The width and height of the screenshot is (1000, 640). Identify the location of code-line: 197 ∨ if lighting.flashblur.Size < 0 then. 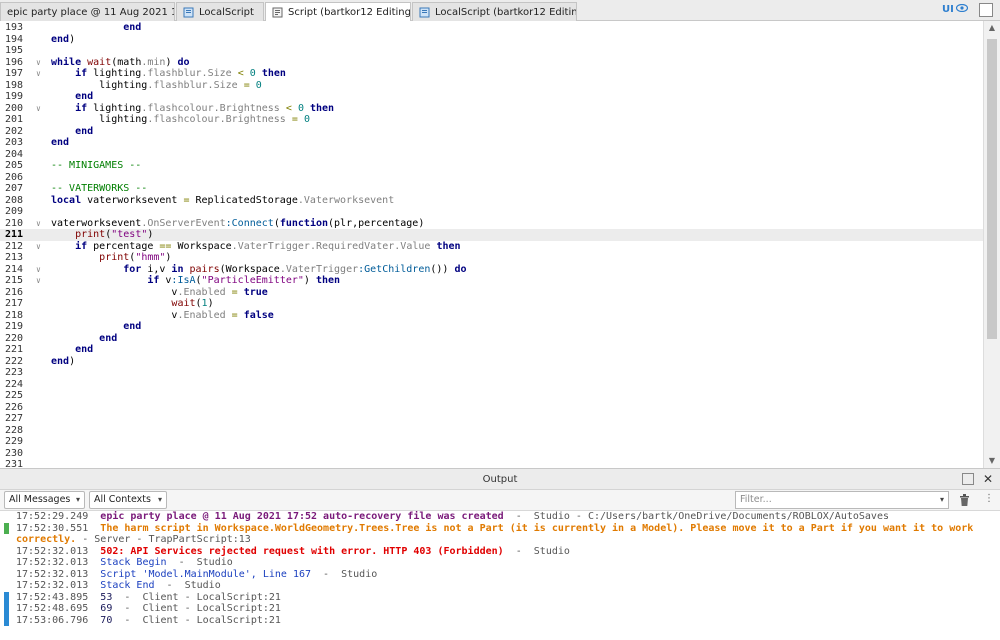
(491, 74).